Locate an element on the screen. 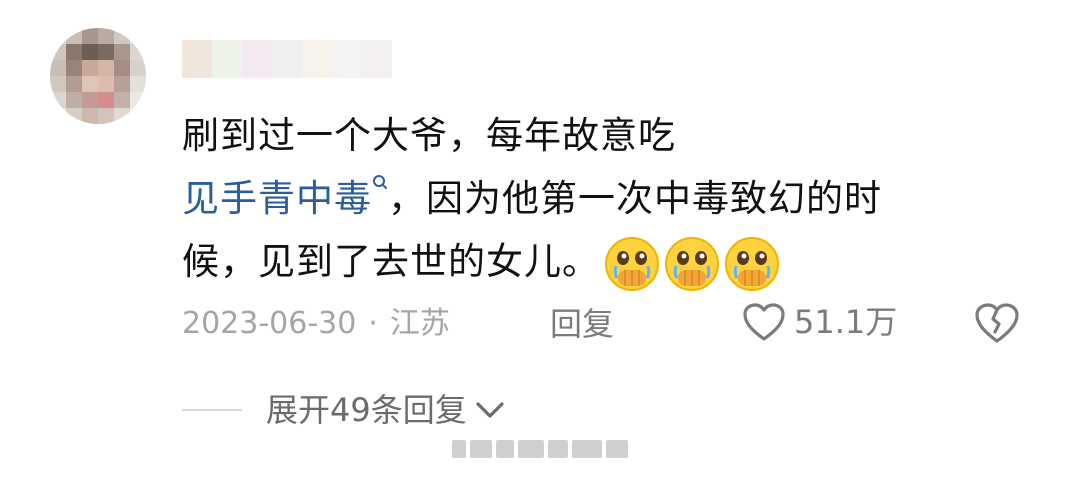 This screenshot has height=477, width=1078. like-button: 51.1万 is located at coordinates (819, 322).